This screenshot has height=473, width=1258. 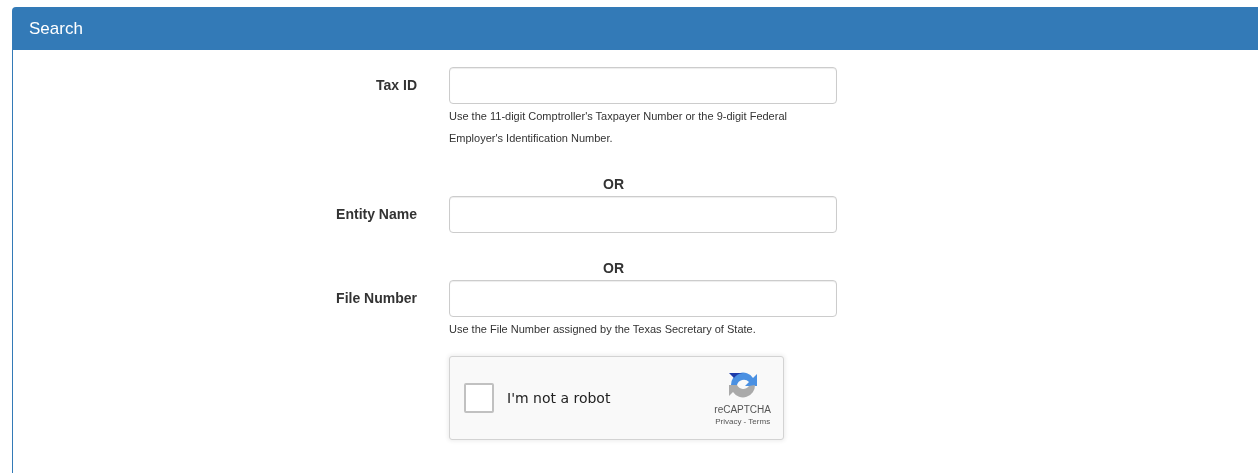 I want to click on panel-header: Search, so click(x=635, y=29).